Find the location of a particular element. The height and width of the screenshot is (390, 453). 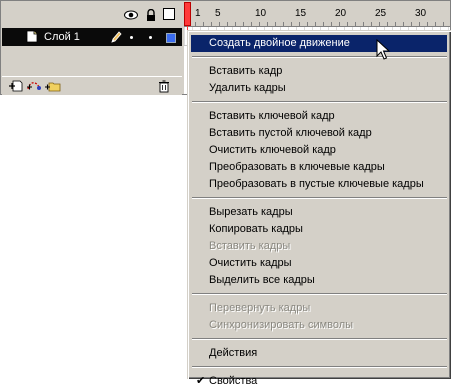

layer-page-icon is located at coordinates (32, 36).